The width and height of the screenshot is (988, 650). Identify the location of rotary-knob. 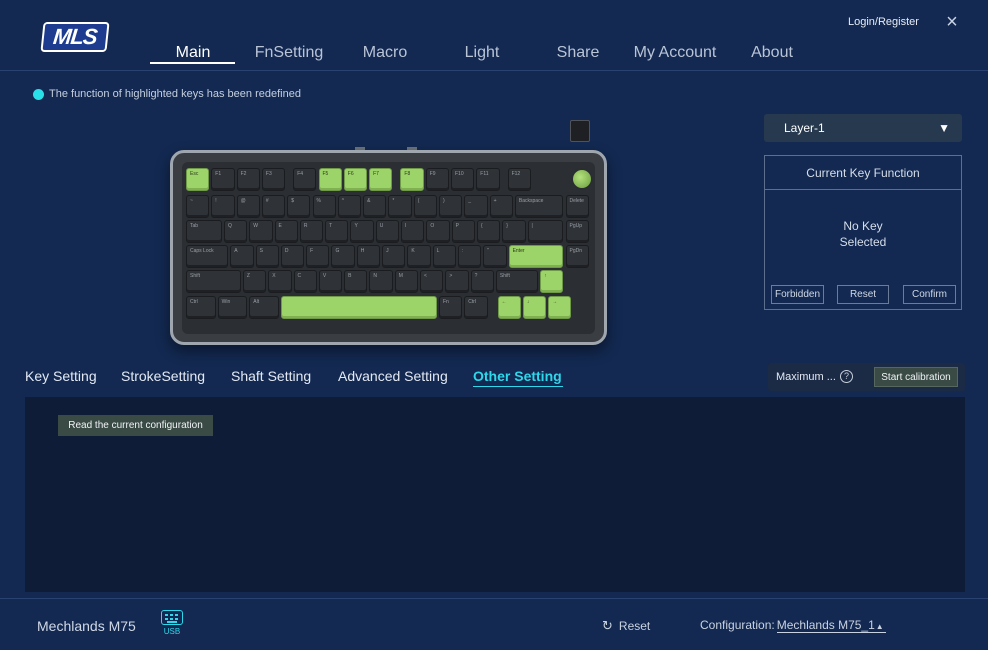
(582, 179).